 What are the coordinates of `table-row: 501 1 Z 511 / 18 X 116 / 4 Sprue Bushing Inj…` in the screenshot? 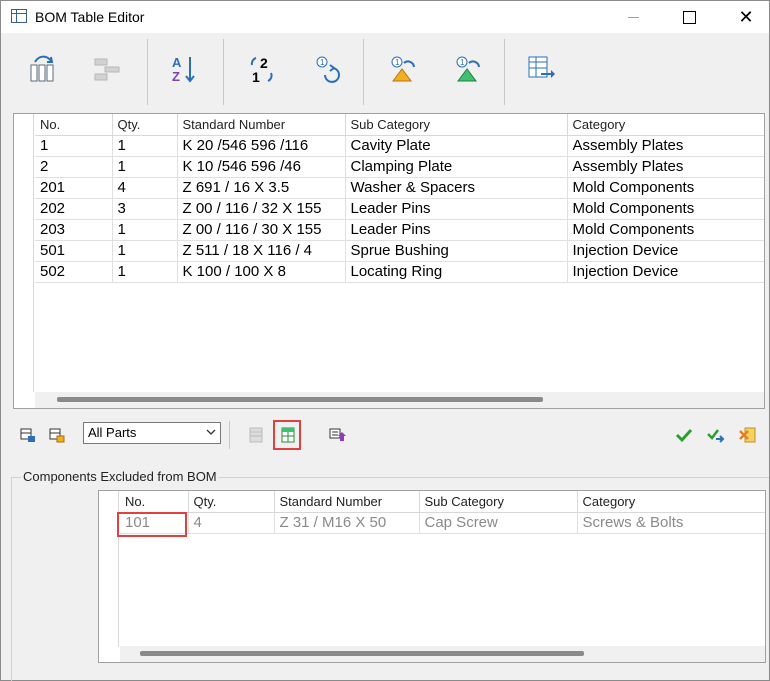 It's located at (399, 251).